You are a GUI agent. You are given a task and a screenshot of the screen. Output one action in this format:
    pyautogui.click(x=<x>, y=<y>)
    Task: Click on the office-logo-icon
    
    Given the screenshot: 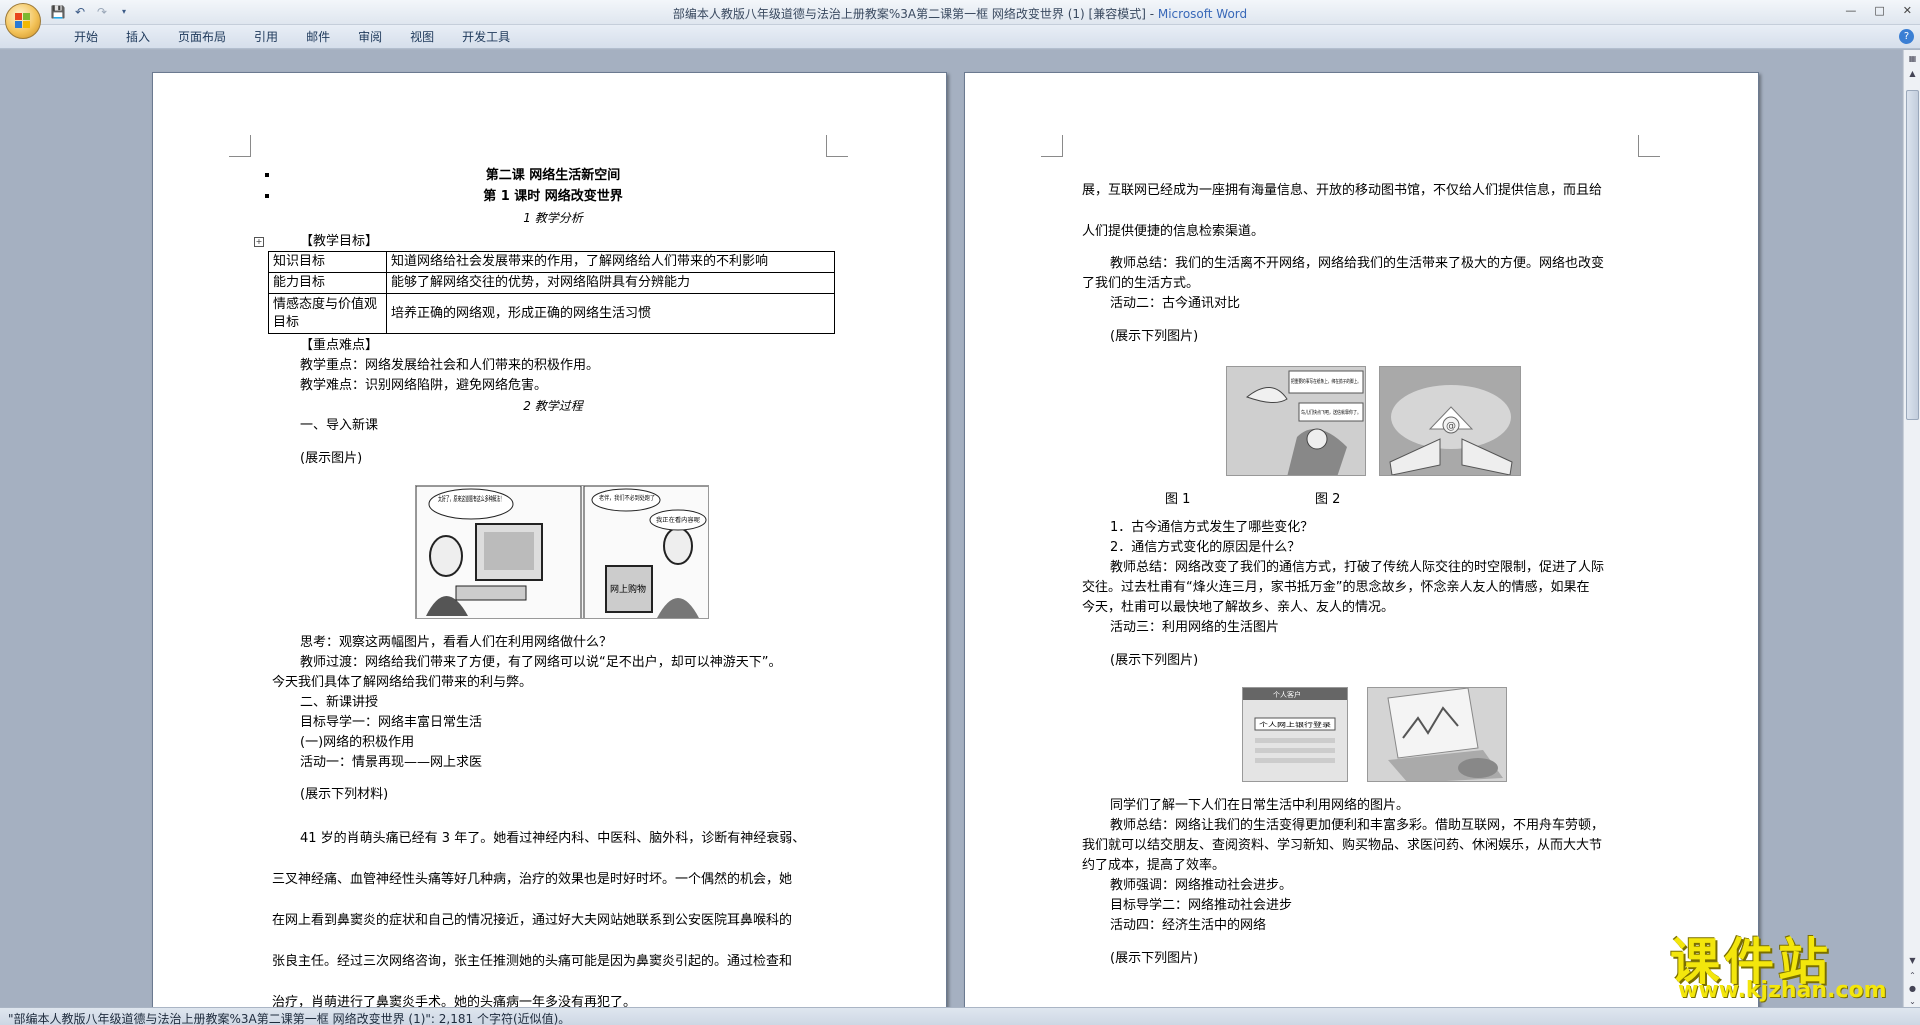 What is the action you would take?
    pyautogui.click(x=23, y=21)
    